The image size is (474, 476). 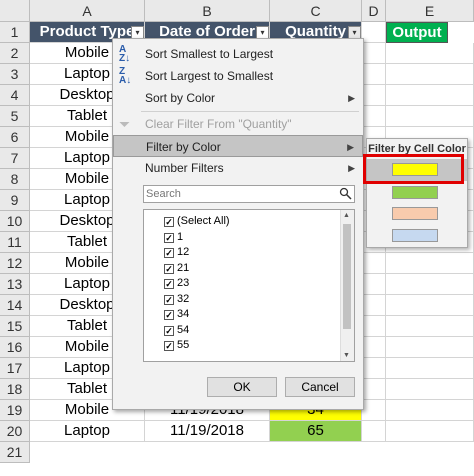 What do you see at coordinates (374, 32) in the screenshot?
I see `cell-d1` at bounding box center [374, 32].